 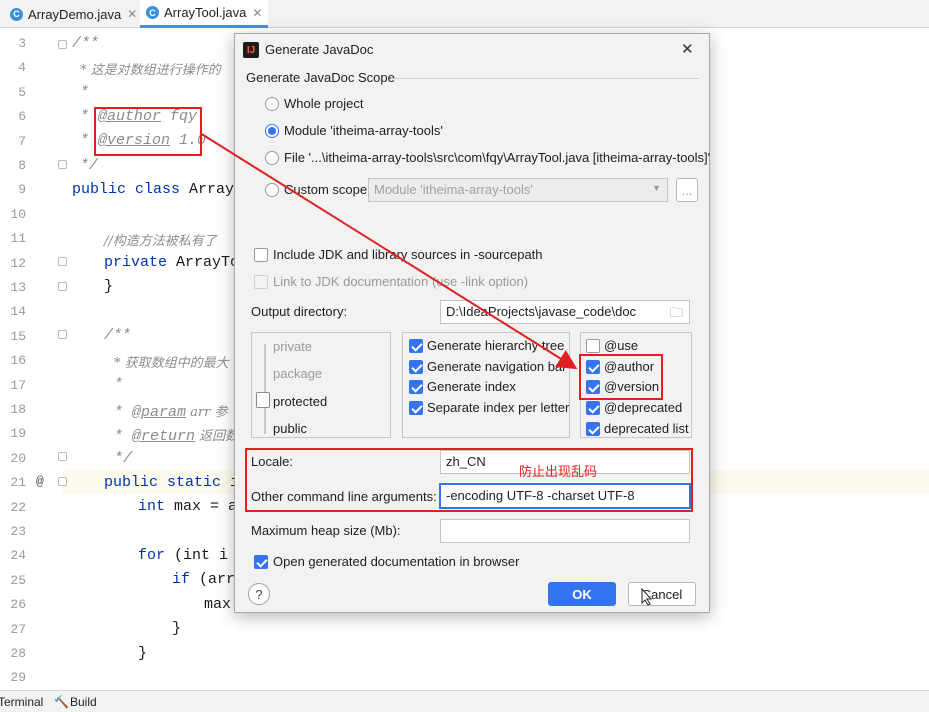 I want to click on mouse-cursor-icon, so click(x=647, y=597).